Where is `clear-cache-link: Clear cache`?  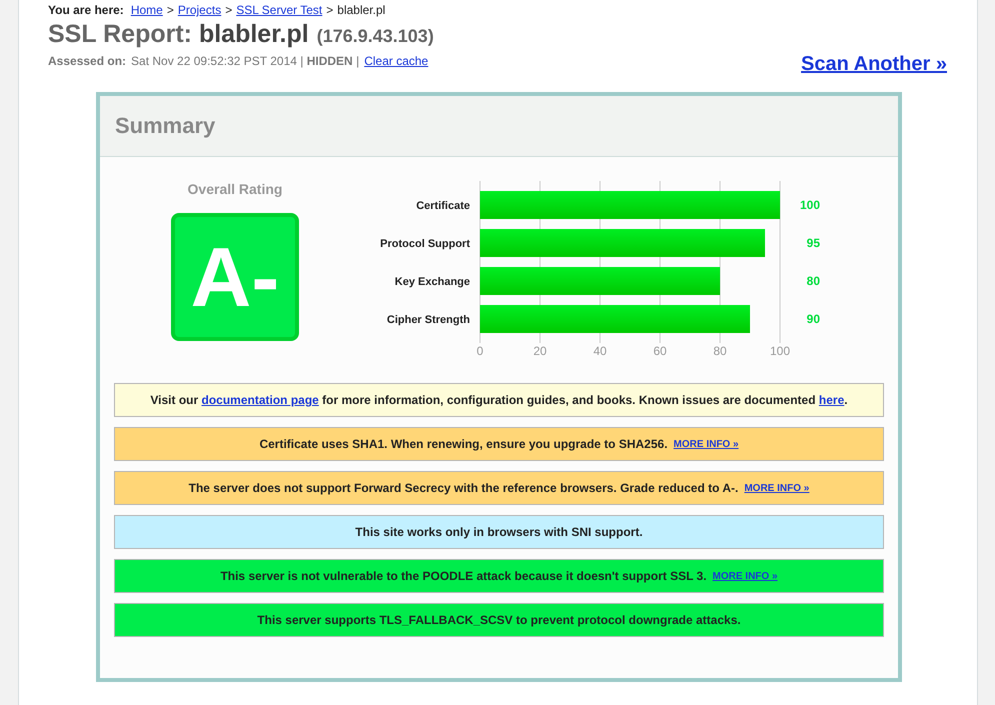 clear-cache-link: Clear cache is located at coordinates (396, 61).